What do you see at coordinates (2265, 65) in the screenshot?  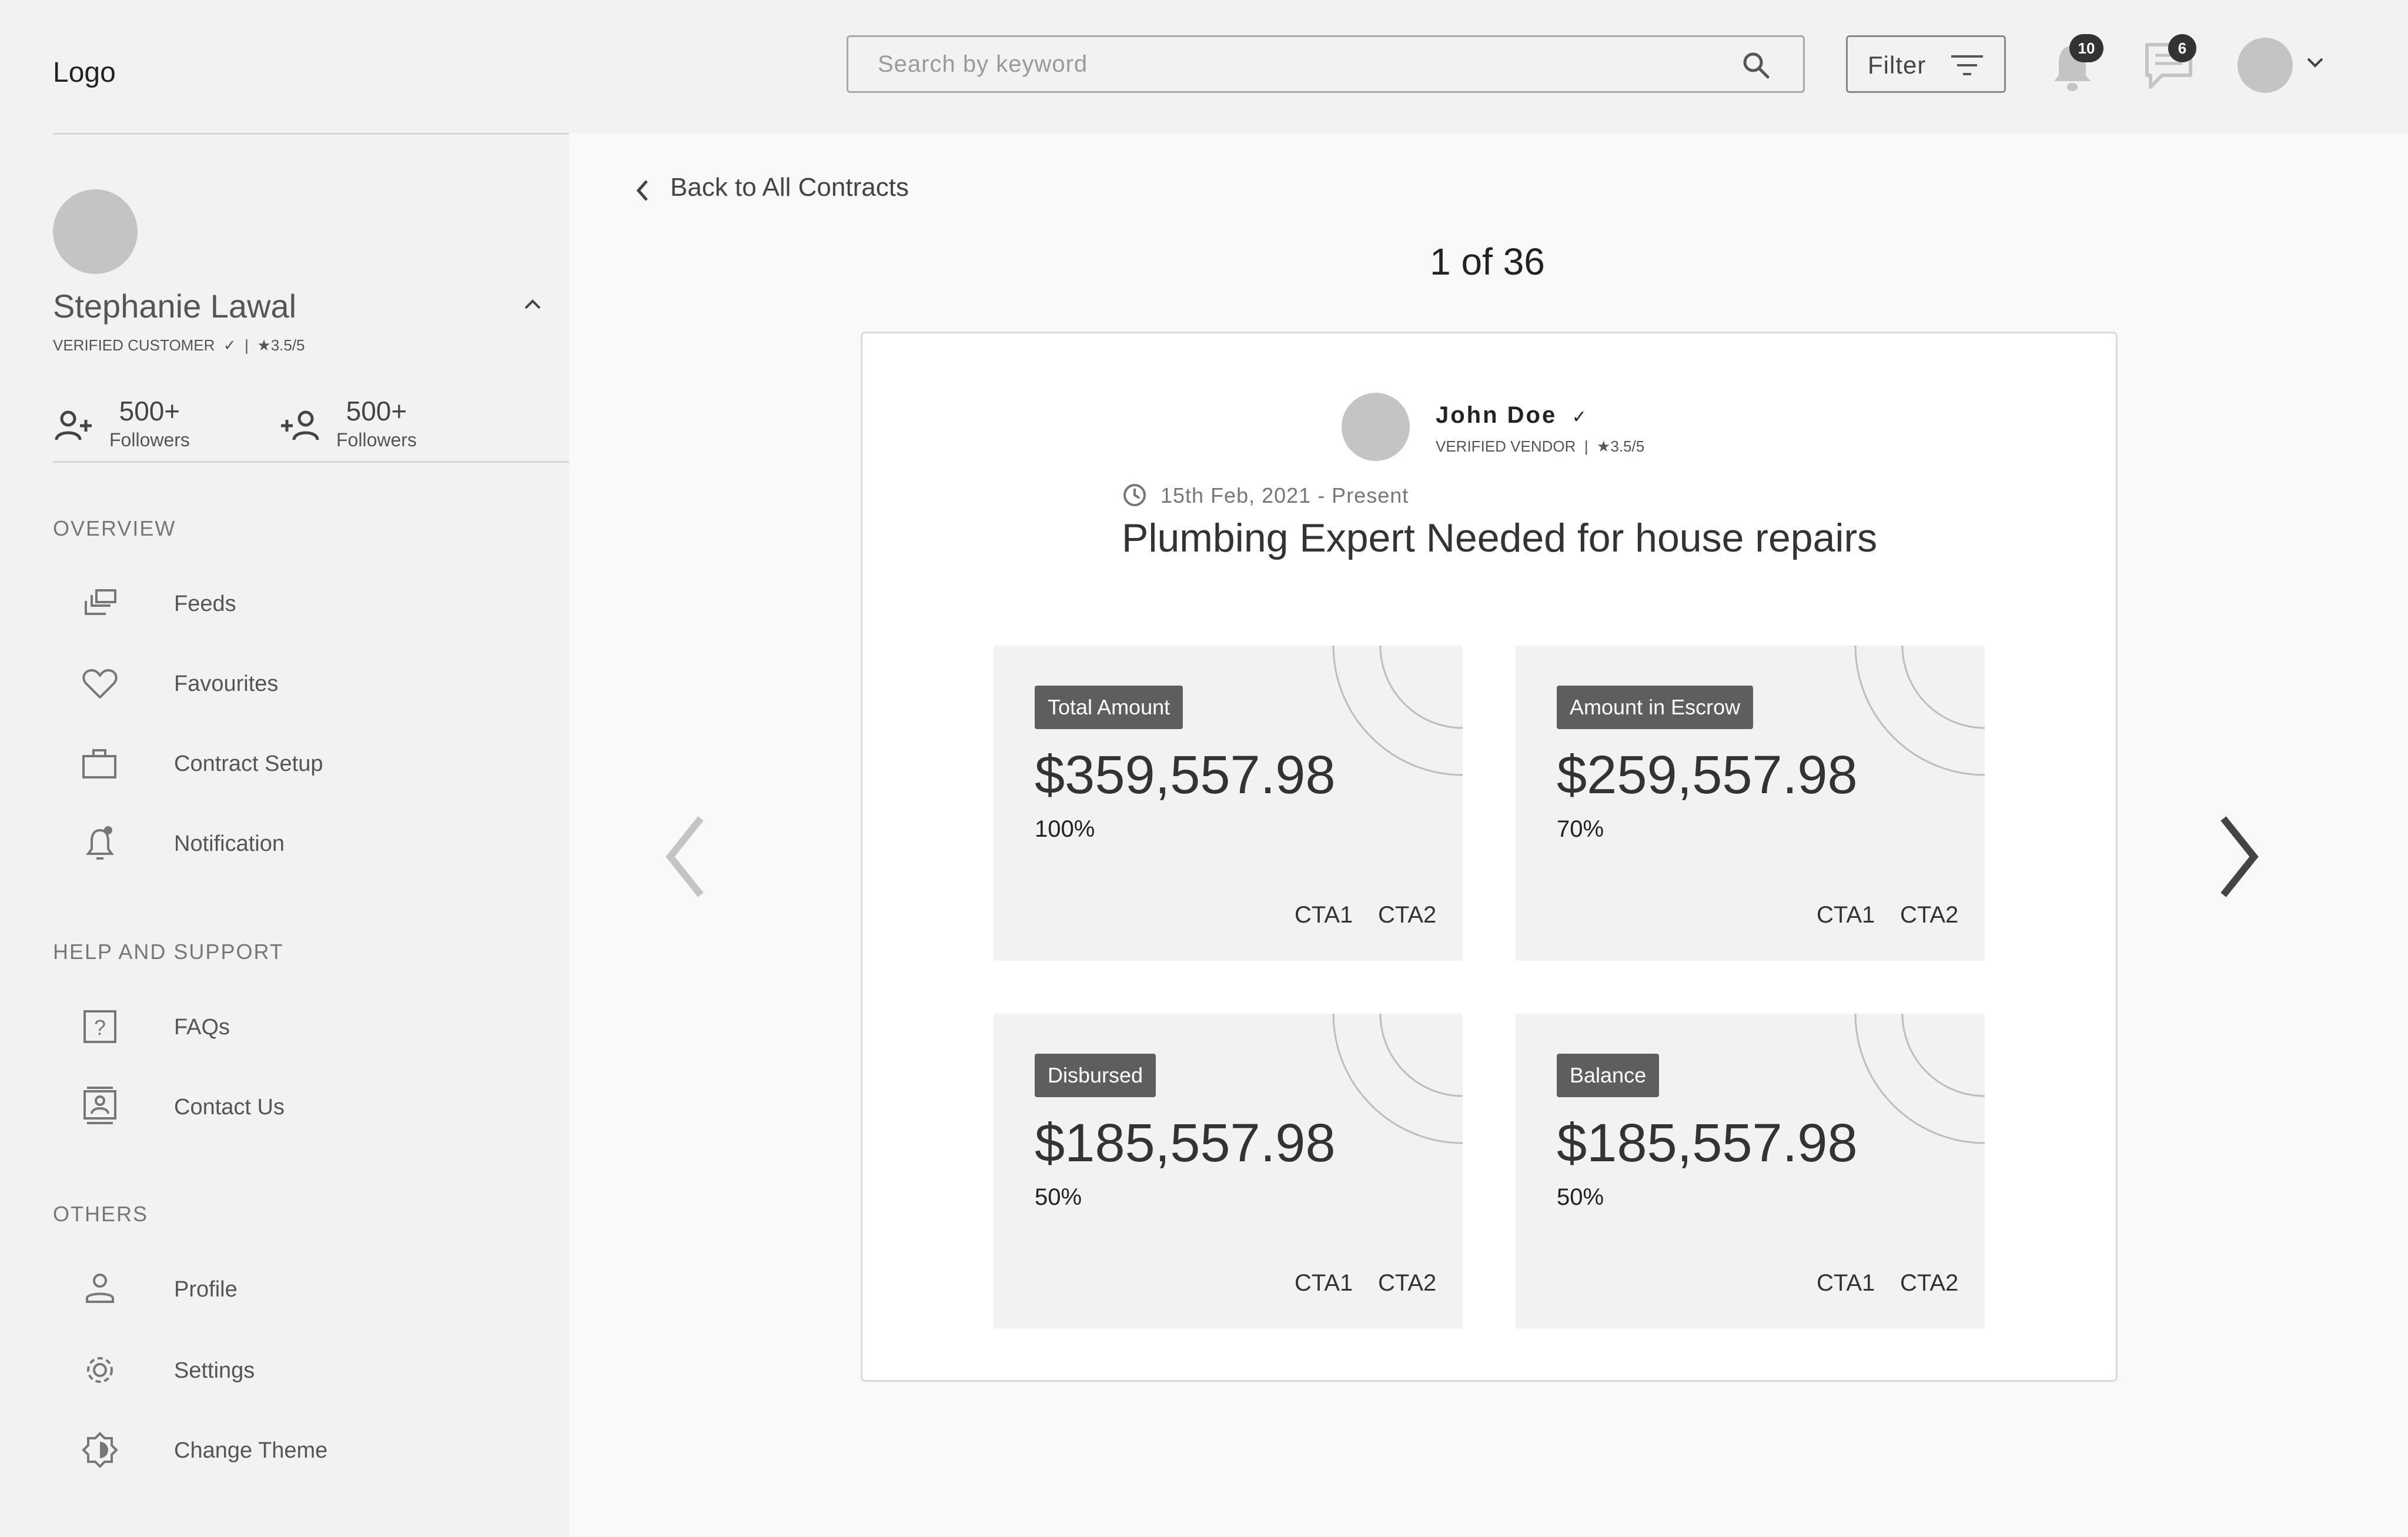 I see `account-avatar` at bounding box center [2265, 65].